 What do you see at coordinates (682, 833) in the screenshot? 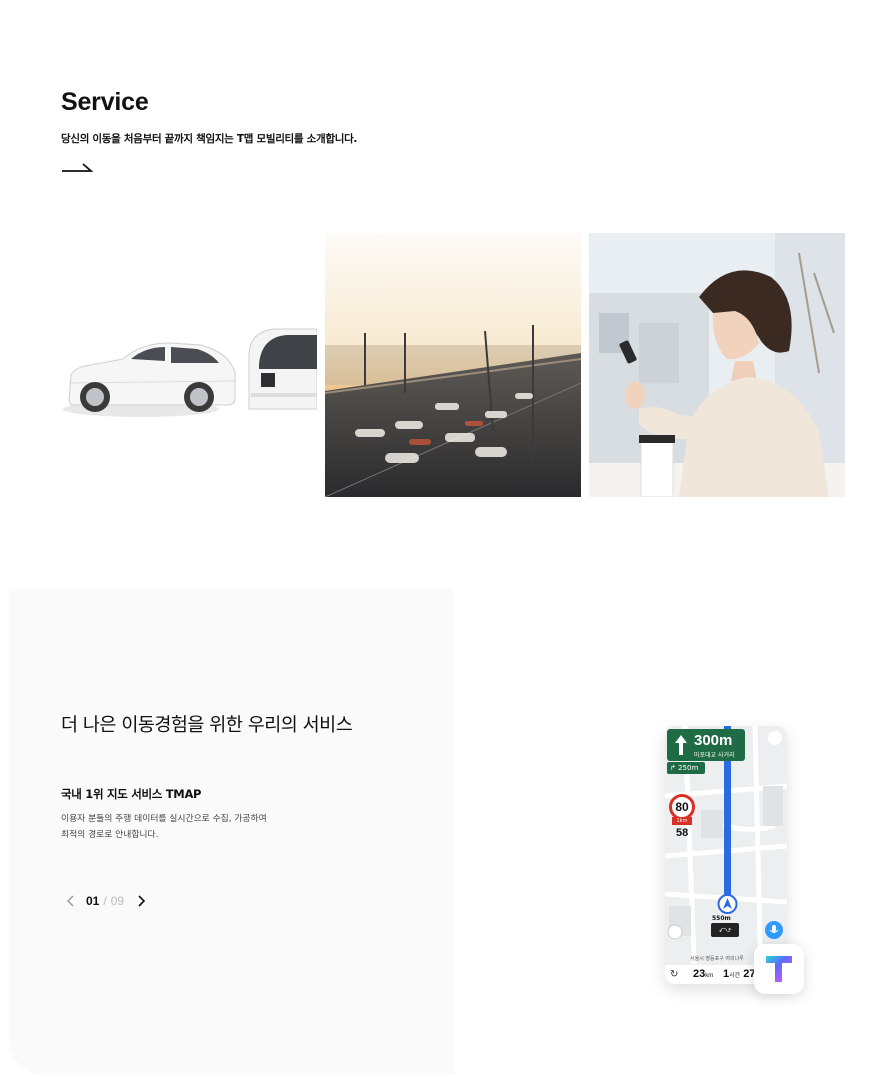
I see `current-speed: 58` at bounding box center [682, 833].